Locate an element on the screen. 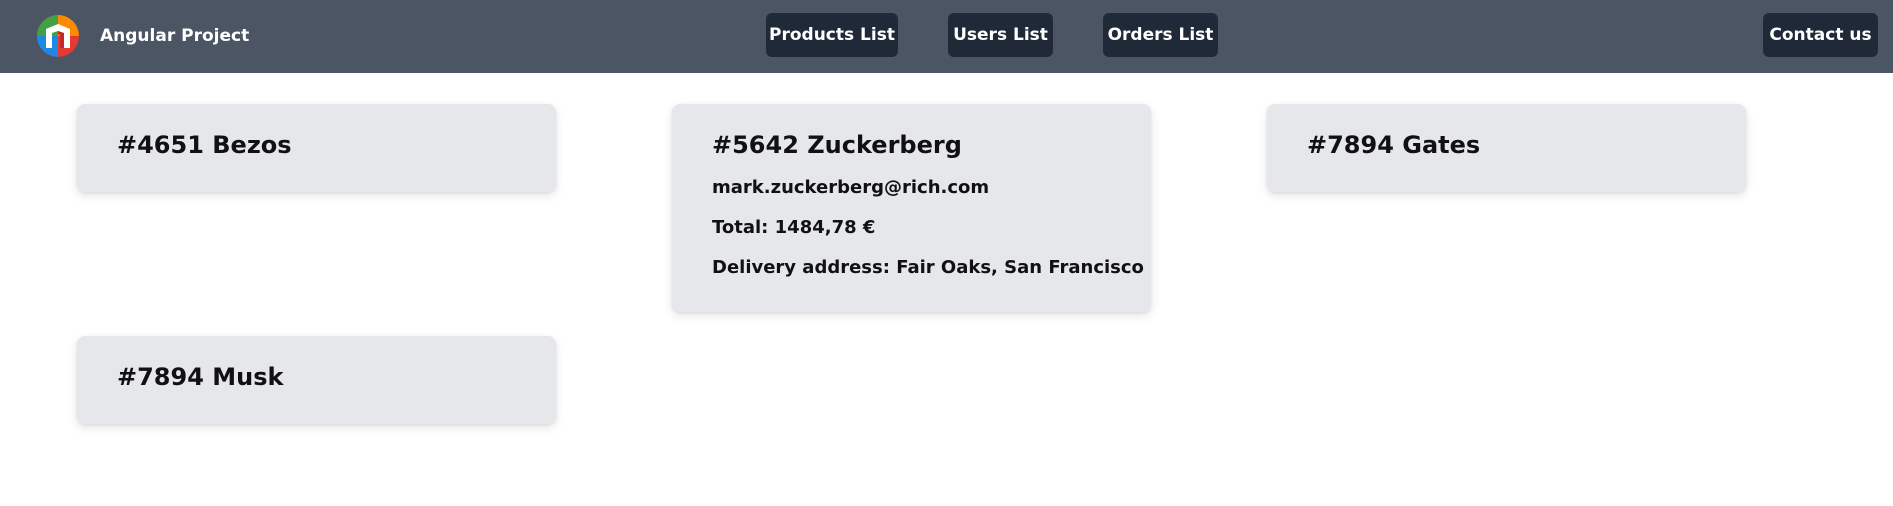 The width and height of the screenshot is (1893, 506). order-card: #7894 Musk is located at coordinates (316, 380).